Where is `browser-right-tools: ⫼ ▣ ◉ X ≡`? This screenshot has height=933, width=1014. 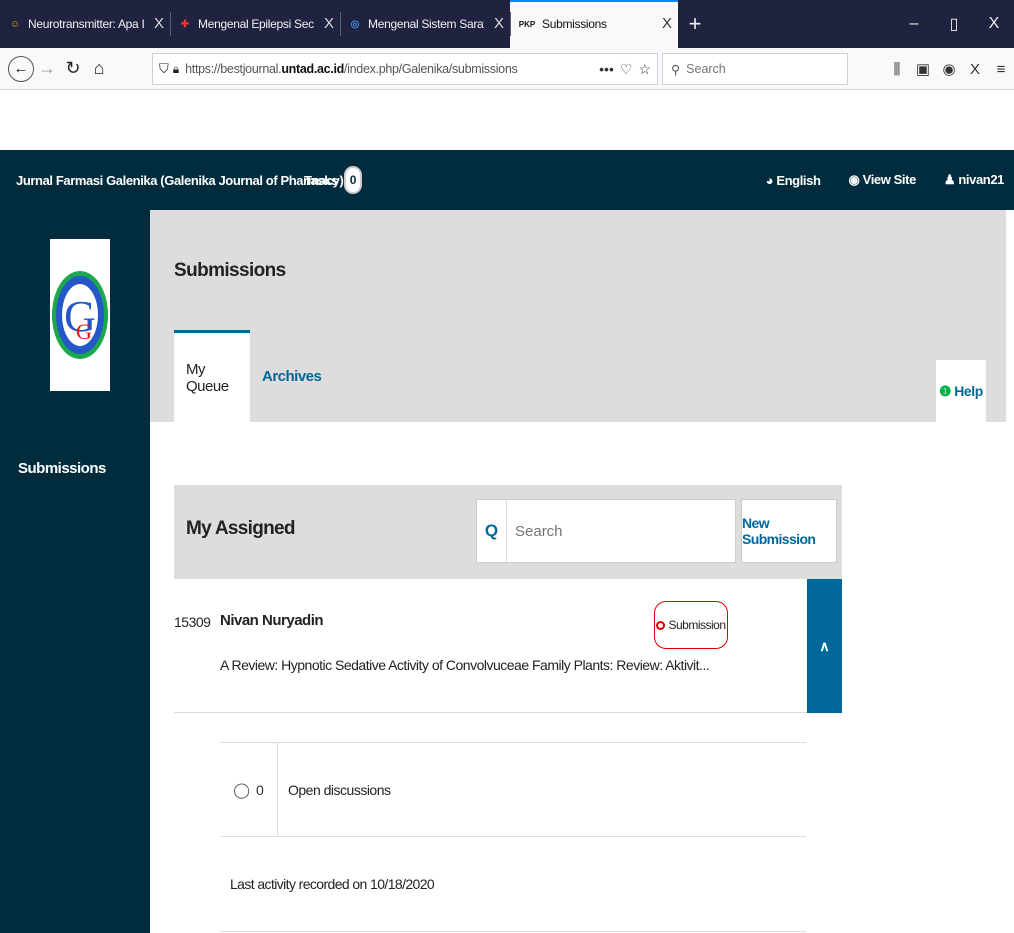
browser-right-tools: ⫼ ▣ ◉ X ≡ is located at coordinates (949, 69).